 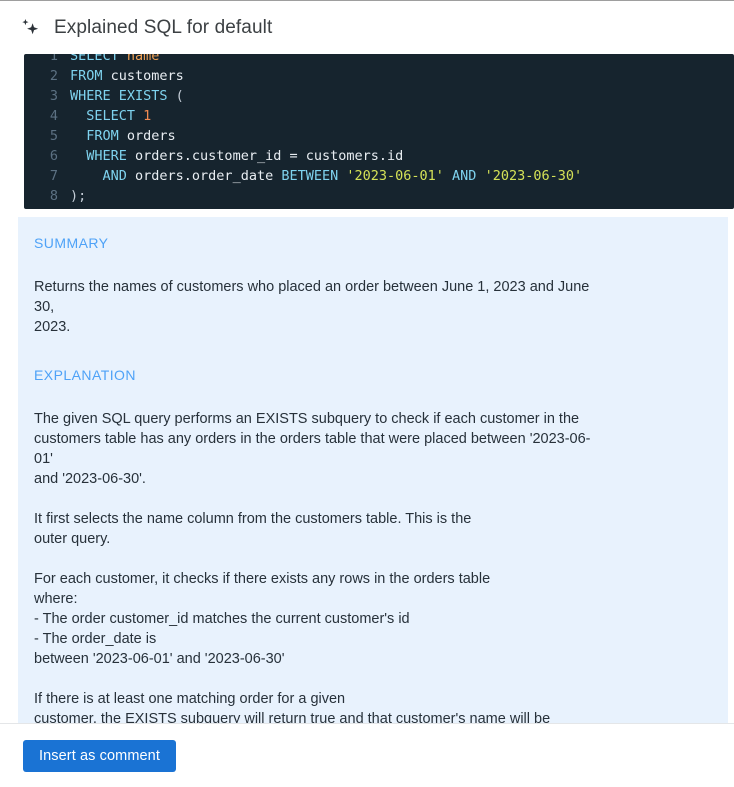 What do you see at coordinates (53, 76) in the screenshot?
I see `code-line-number: 2` at bounding box center [53, 76].